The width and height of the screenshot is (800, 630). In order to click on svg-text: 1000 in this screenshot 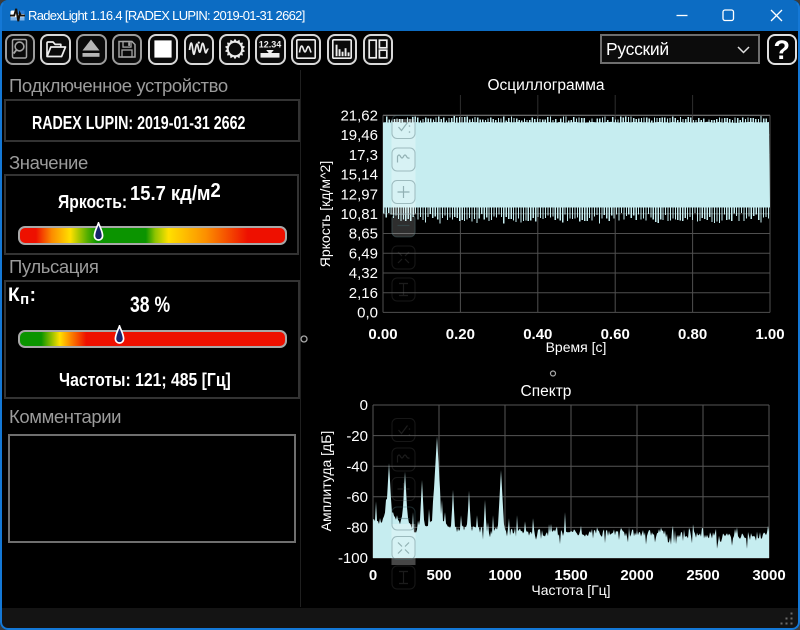, I will do `click(504, 575)`.